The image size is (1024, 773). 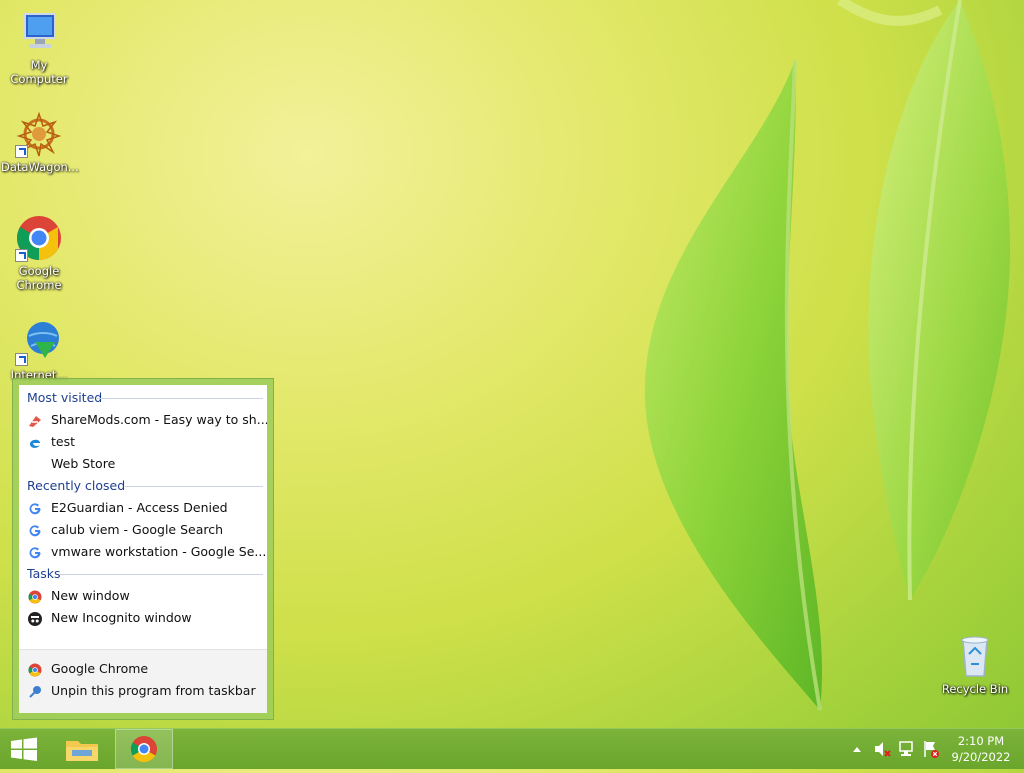 I want to click on desktop-icon-label: Google Chrome, so click(x=39, y=278).